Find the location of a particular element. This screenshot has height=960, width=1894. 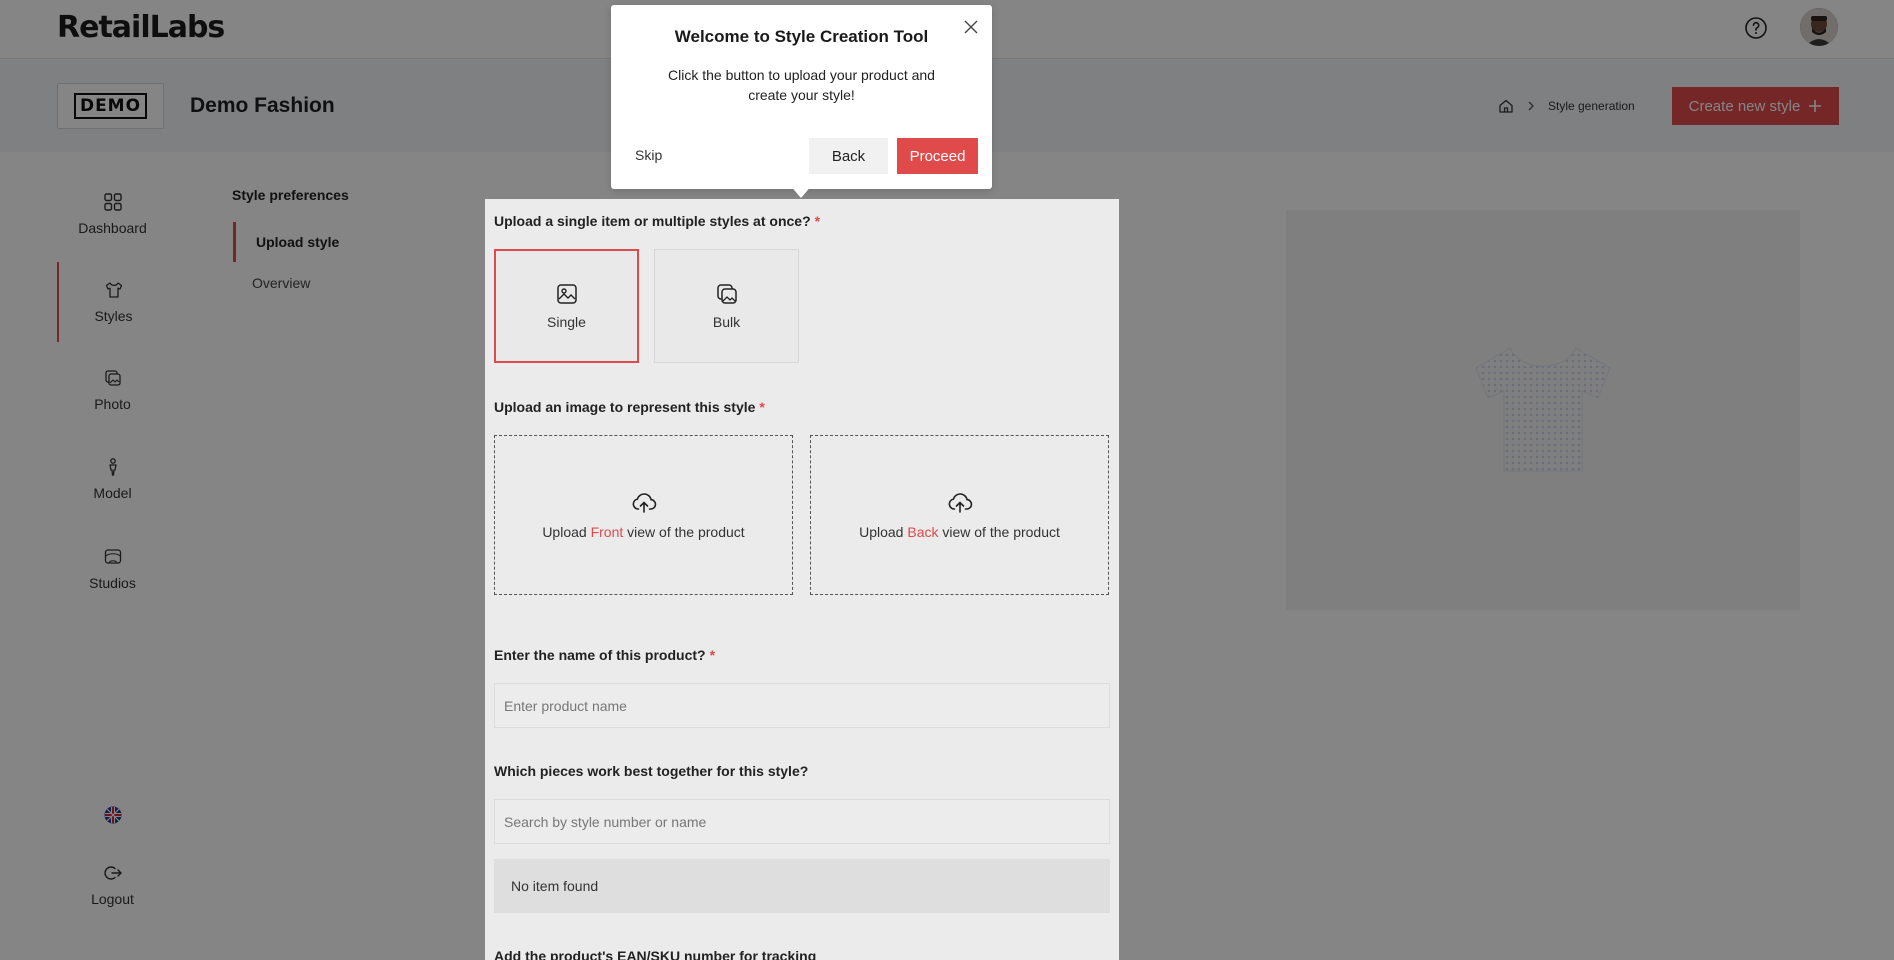

upload-highlight: Front is located at coordinates (607, 532).